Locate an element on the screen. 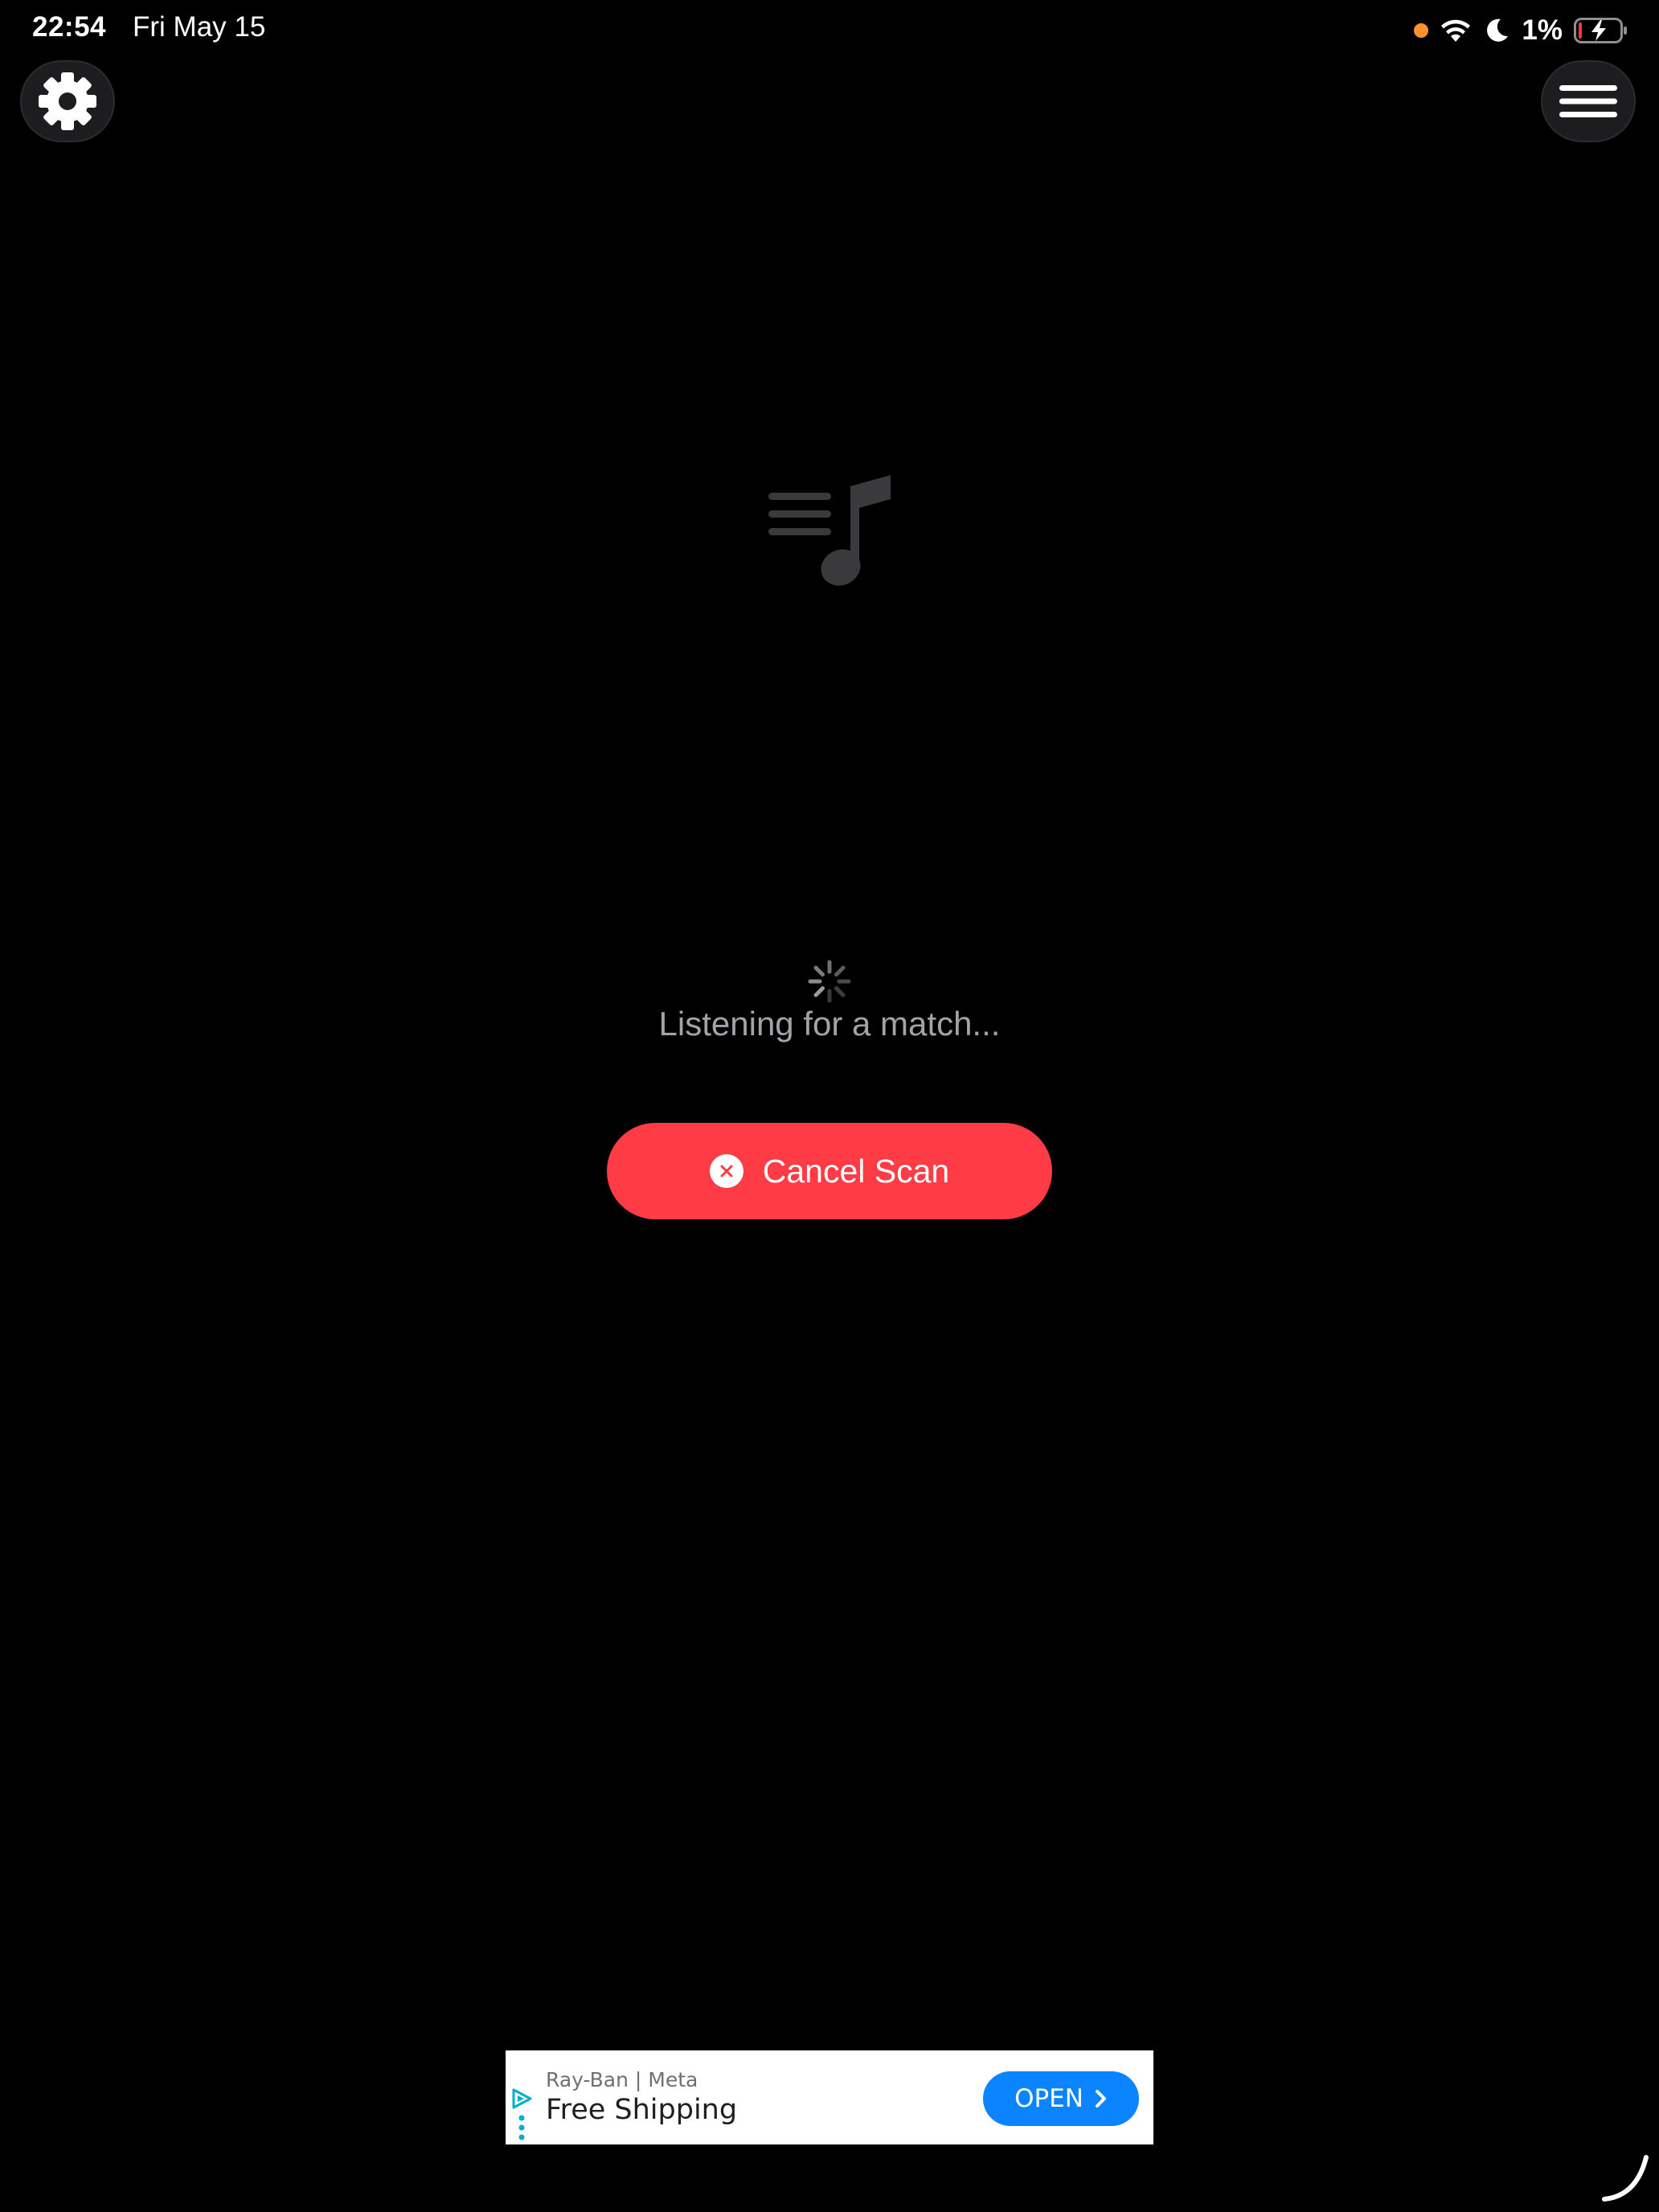  resize-corner-icon is located at coordinates (1625, 2178).